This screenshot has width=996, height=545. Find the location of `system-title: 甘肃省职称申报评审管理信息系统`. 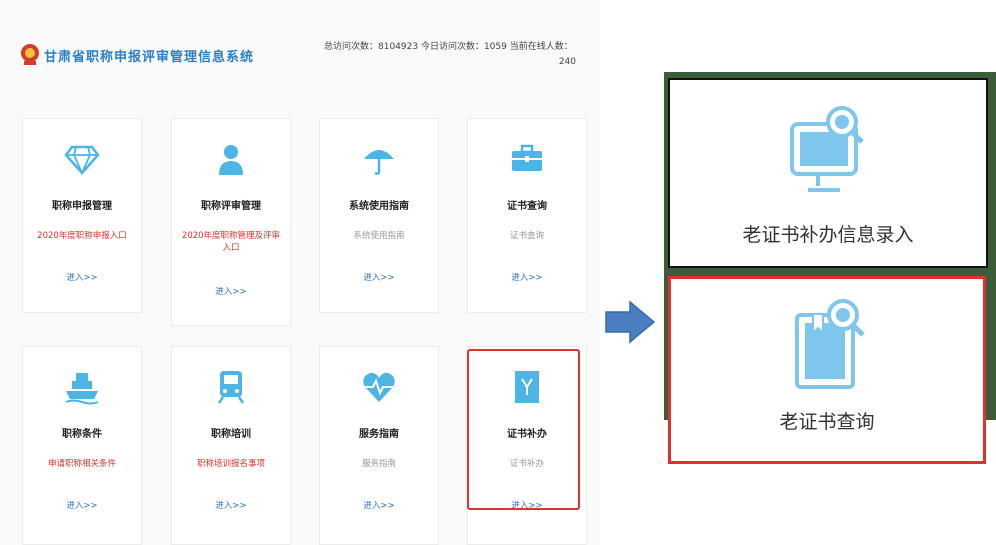

system-title: 甘肃省职称申报评审管理信息系统 is located at coordinates (149, 57).